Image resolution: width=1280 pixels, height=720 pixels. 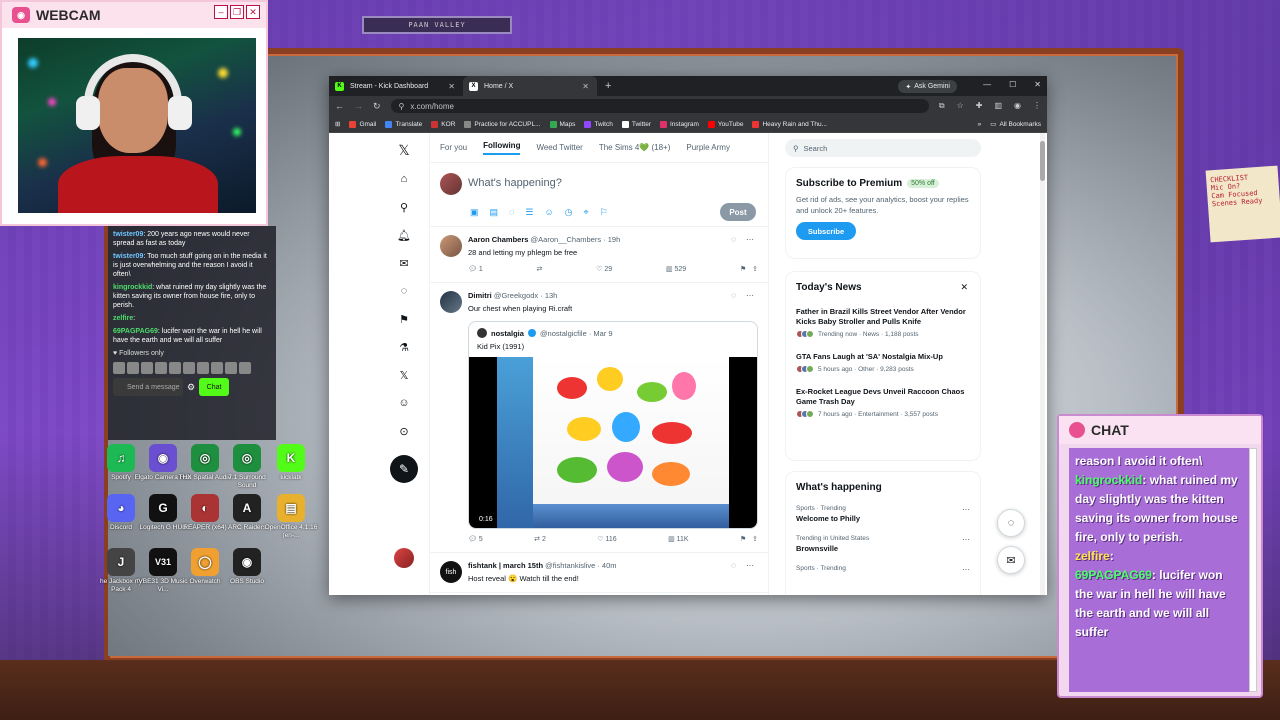 I want to click on chat-send-button: Chat, so click(x=214, y=387).